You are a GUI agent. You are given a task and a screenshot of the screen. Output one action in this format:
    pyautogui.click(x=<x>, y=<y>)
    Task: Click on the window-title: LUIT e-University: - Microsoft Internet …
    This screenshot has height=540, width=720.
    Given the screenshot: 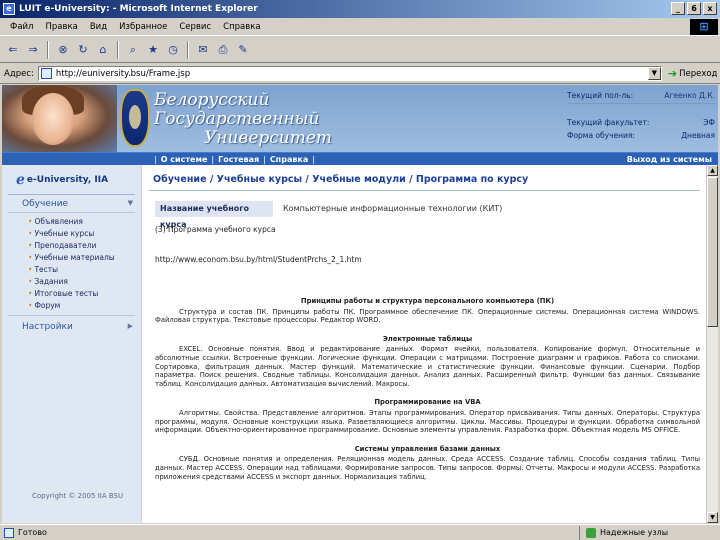 What is the action you would take?
    pyautogui.click(x=138, y=9)
    